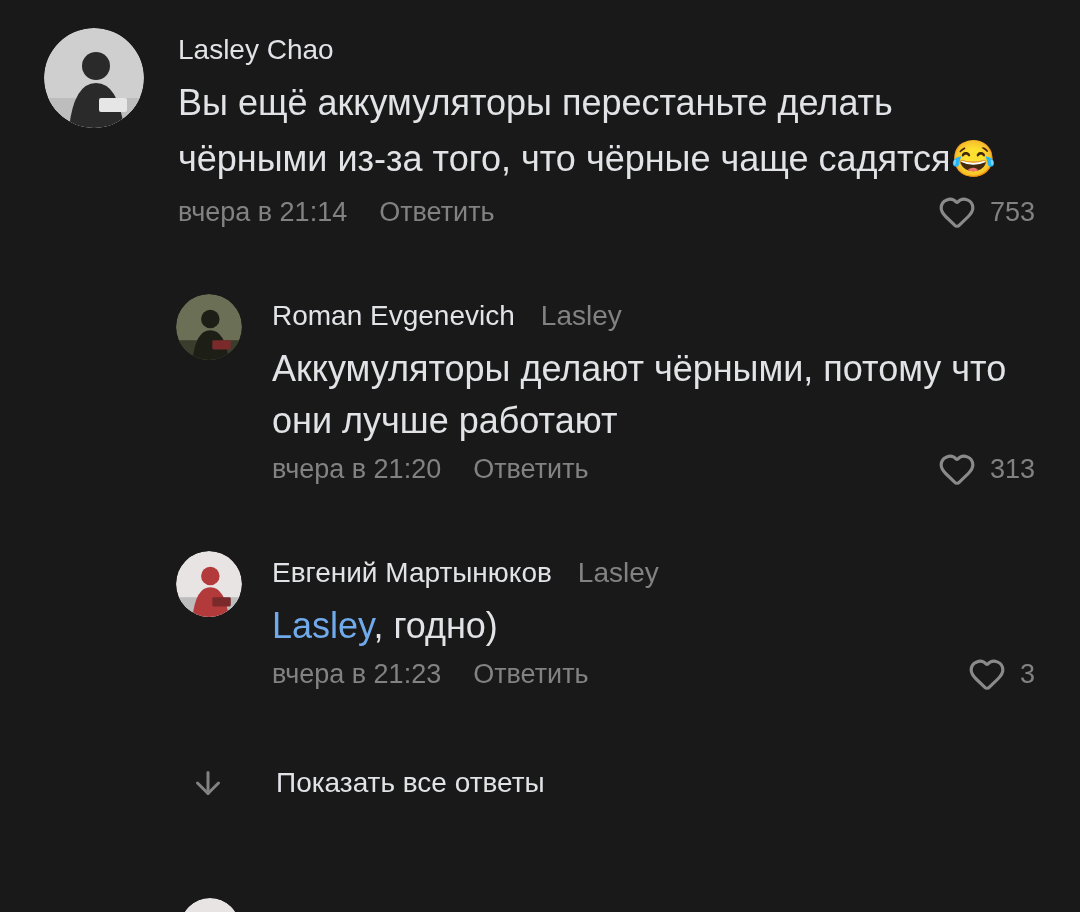  What do you see at coordinates (1012, 212) in the screenshot?
I see `like-count: 753` at bounding box center [1012, 212].